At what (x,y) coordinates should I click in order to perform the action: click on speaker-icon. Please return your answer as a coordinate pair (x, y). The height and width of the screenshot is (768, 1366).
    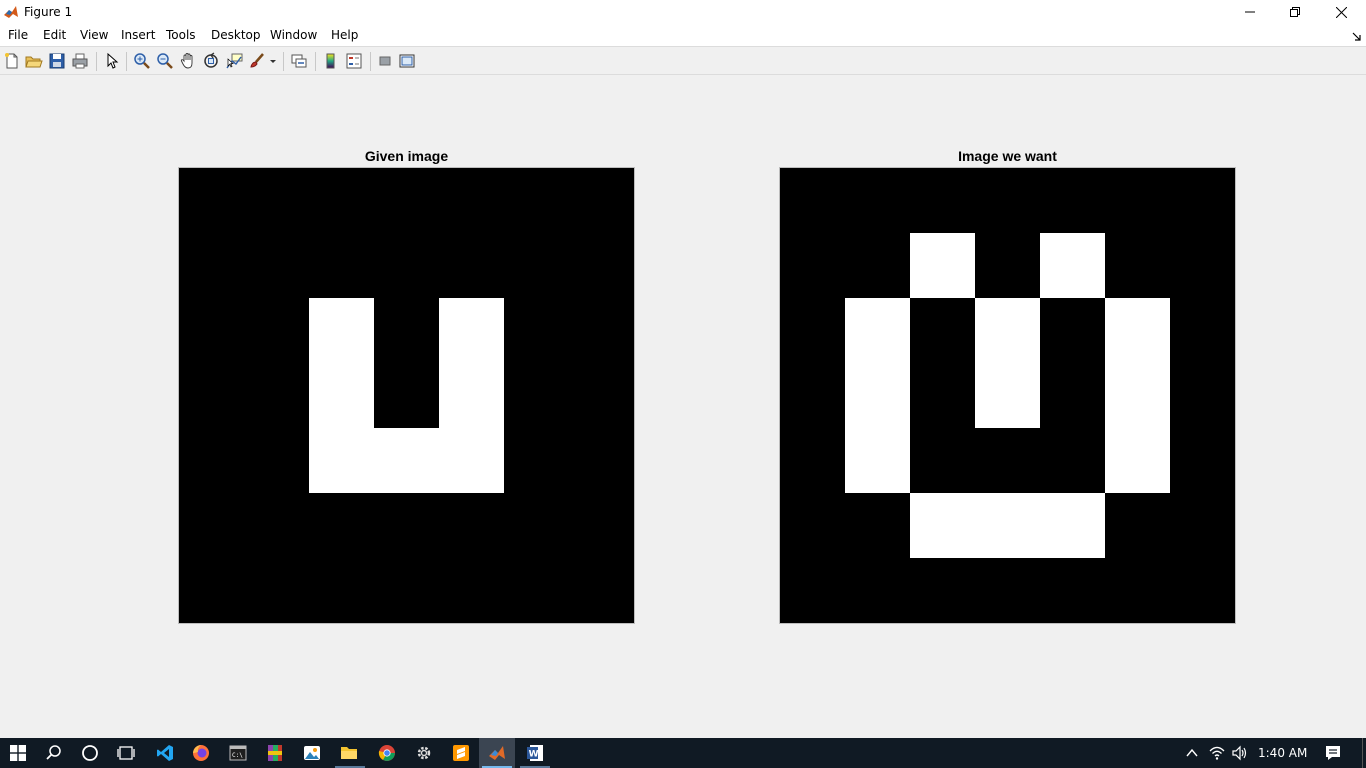
    Looking at the image, I should click on (1239, 753).